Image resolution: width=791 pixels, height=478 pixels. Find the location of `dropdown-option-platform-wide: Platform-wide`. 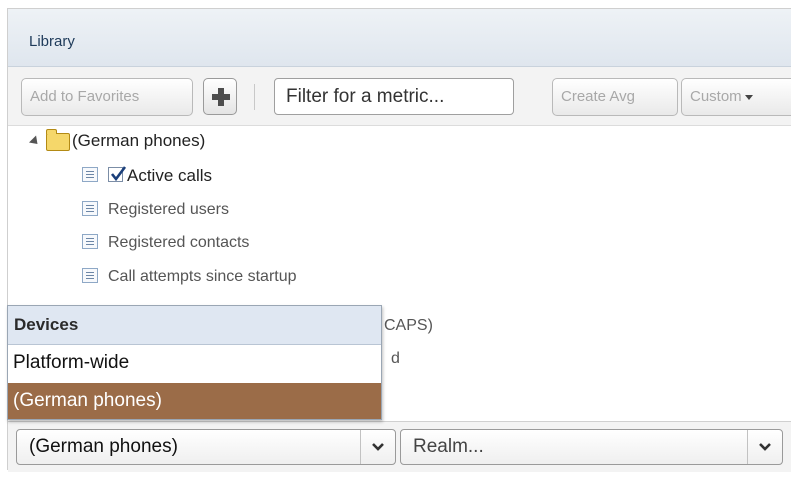

dropdown-option-platform-wide: Platform-wide is located at coordinates (194, 363).